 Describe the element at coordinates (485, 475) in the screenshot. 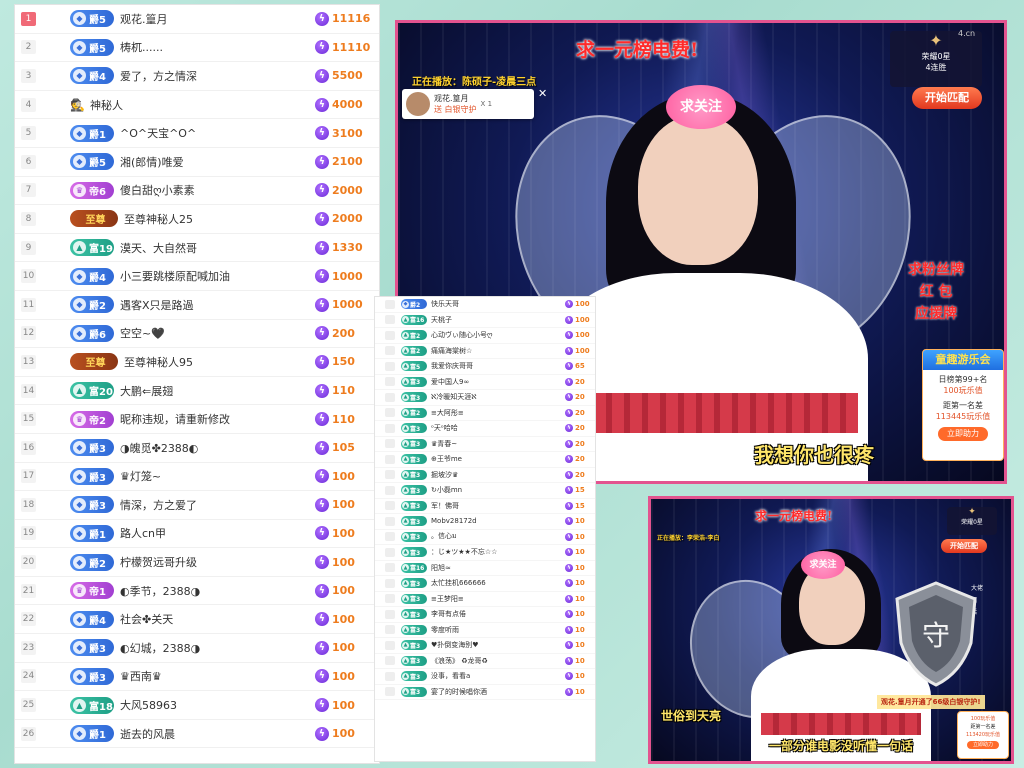

I see `leaderboard-row: ▲ 富3 掘坡汐♛ ϟ 20` at that location.